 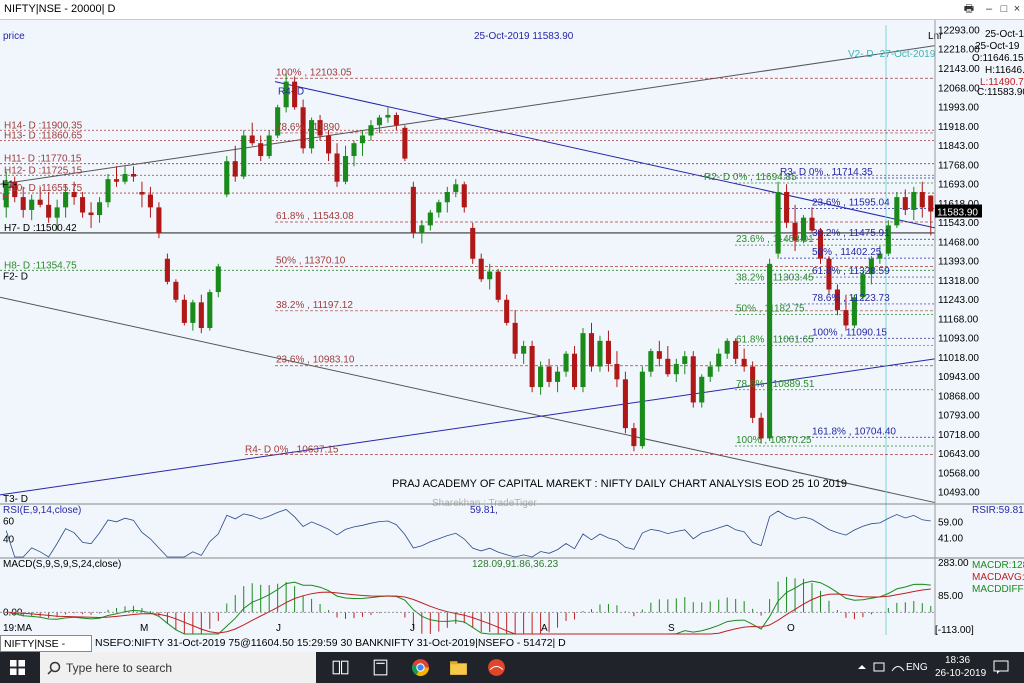 What do you see at coordinates (340, 667) in the screenshot?
I see `task-view-icon` at bounding box center [340, 667].